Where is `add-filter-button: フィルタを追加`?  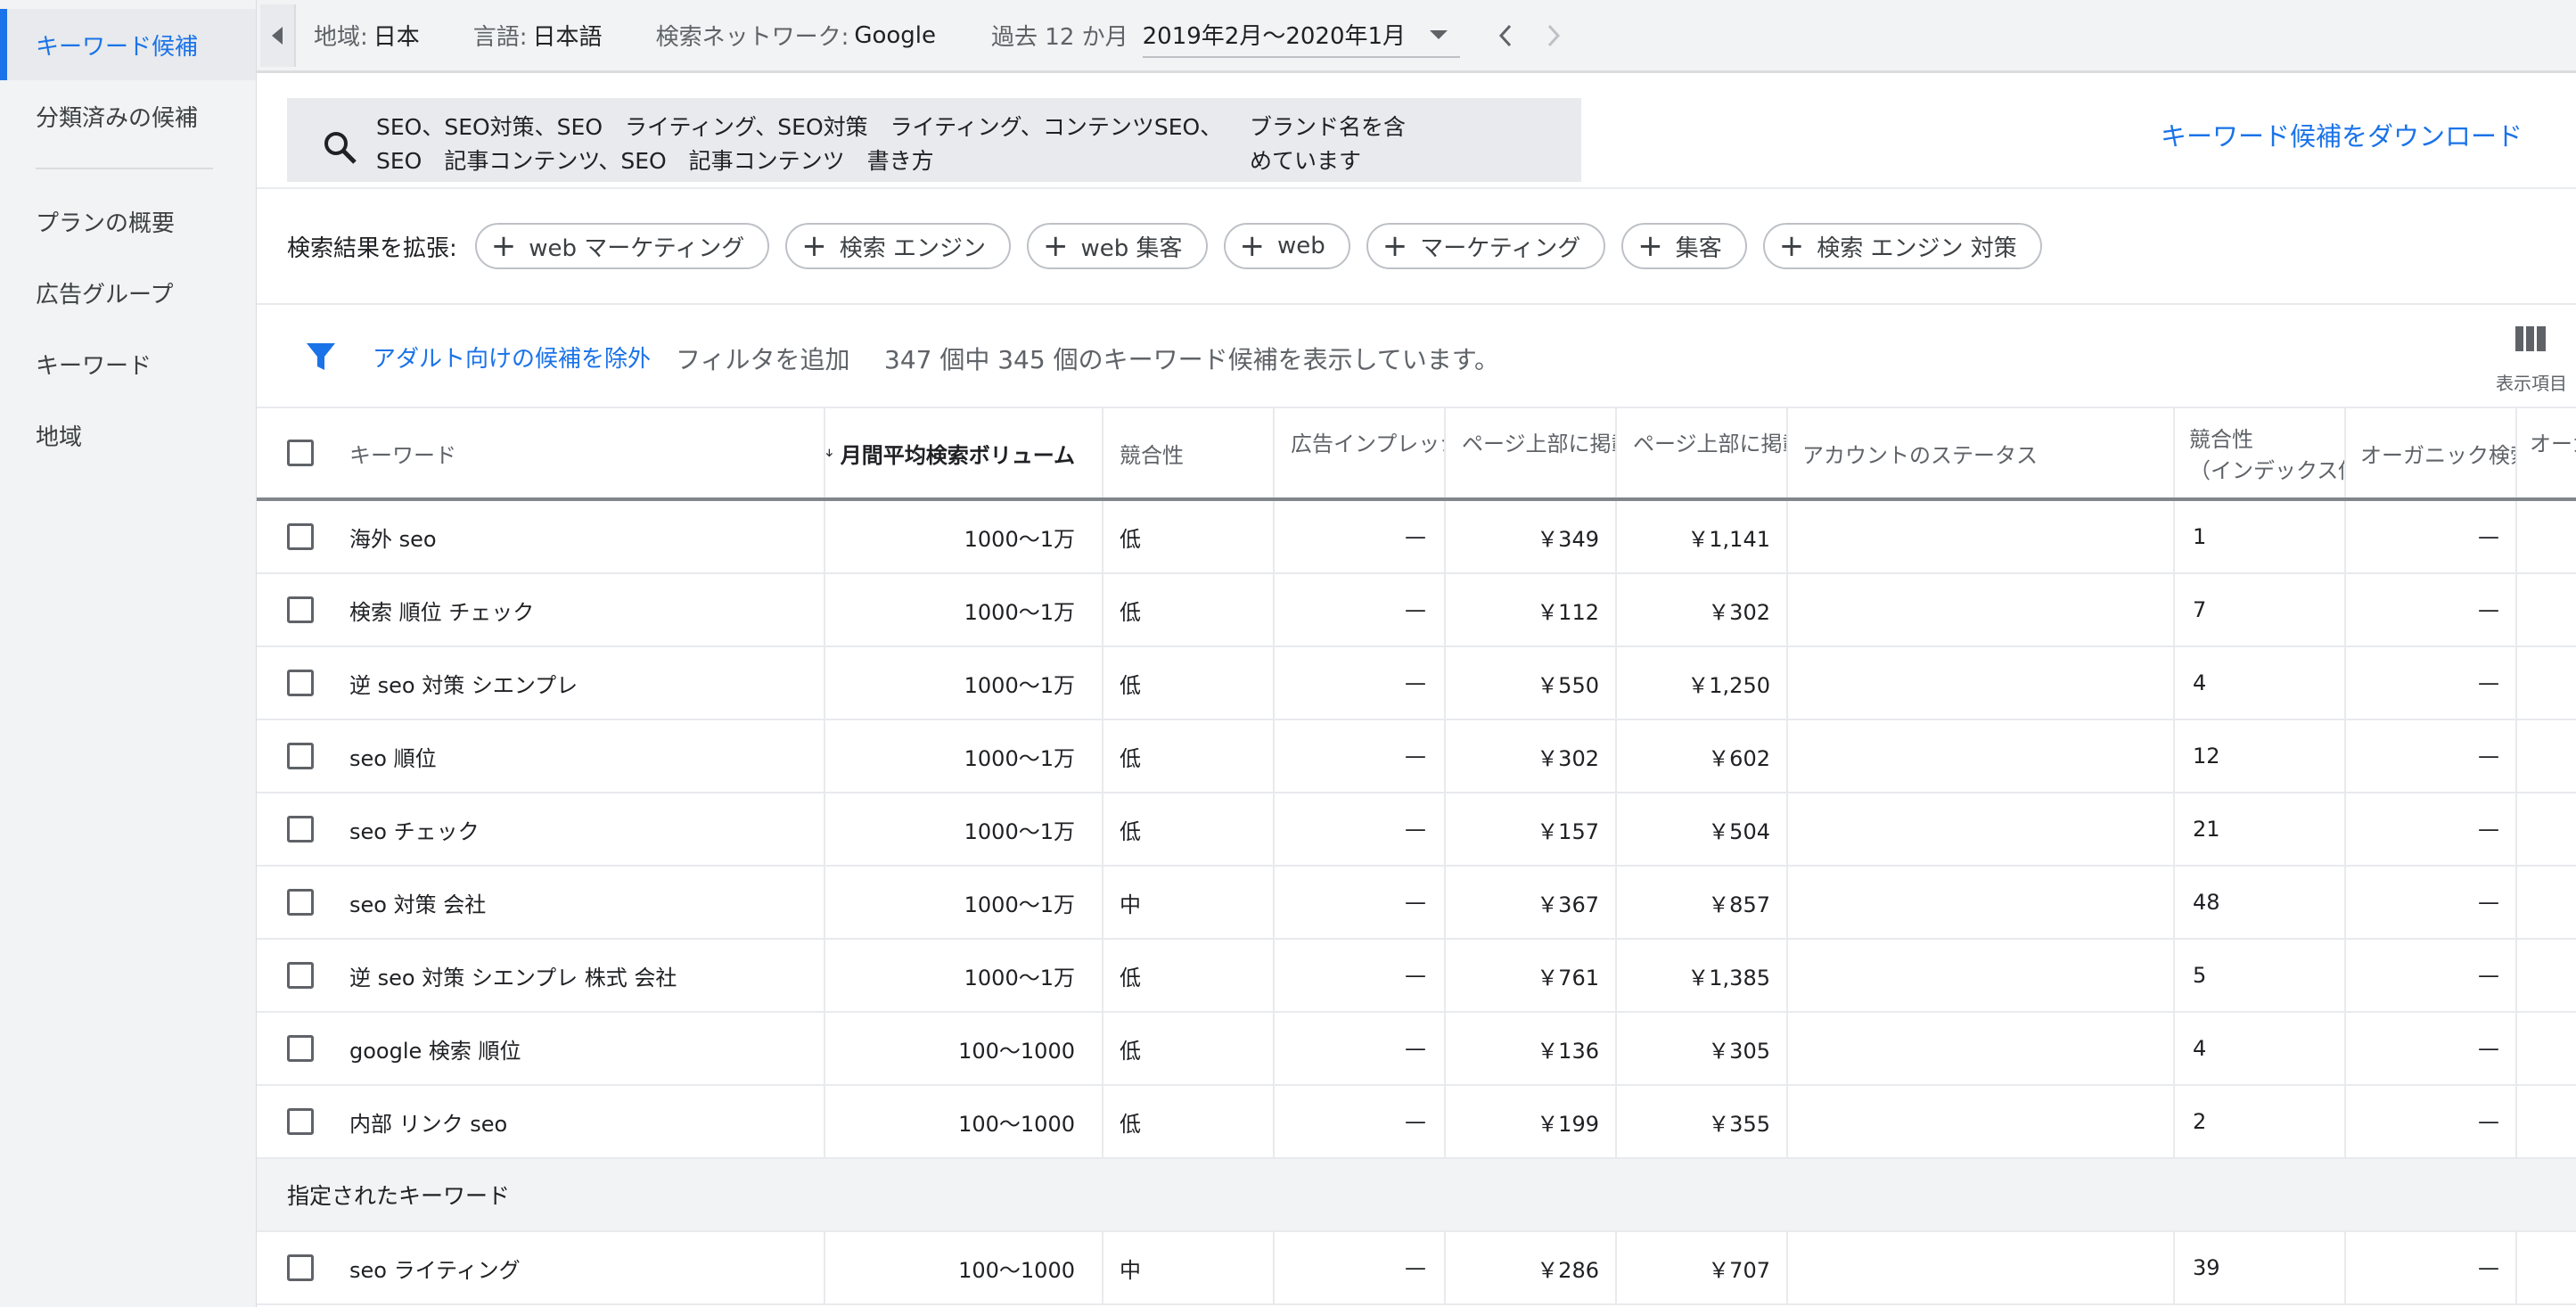 add-filter-button: フィルタを追加 is located at coordinates (762, 358).